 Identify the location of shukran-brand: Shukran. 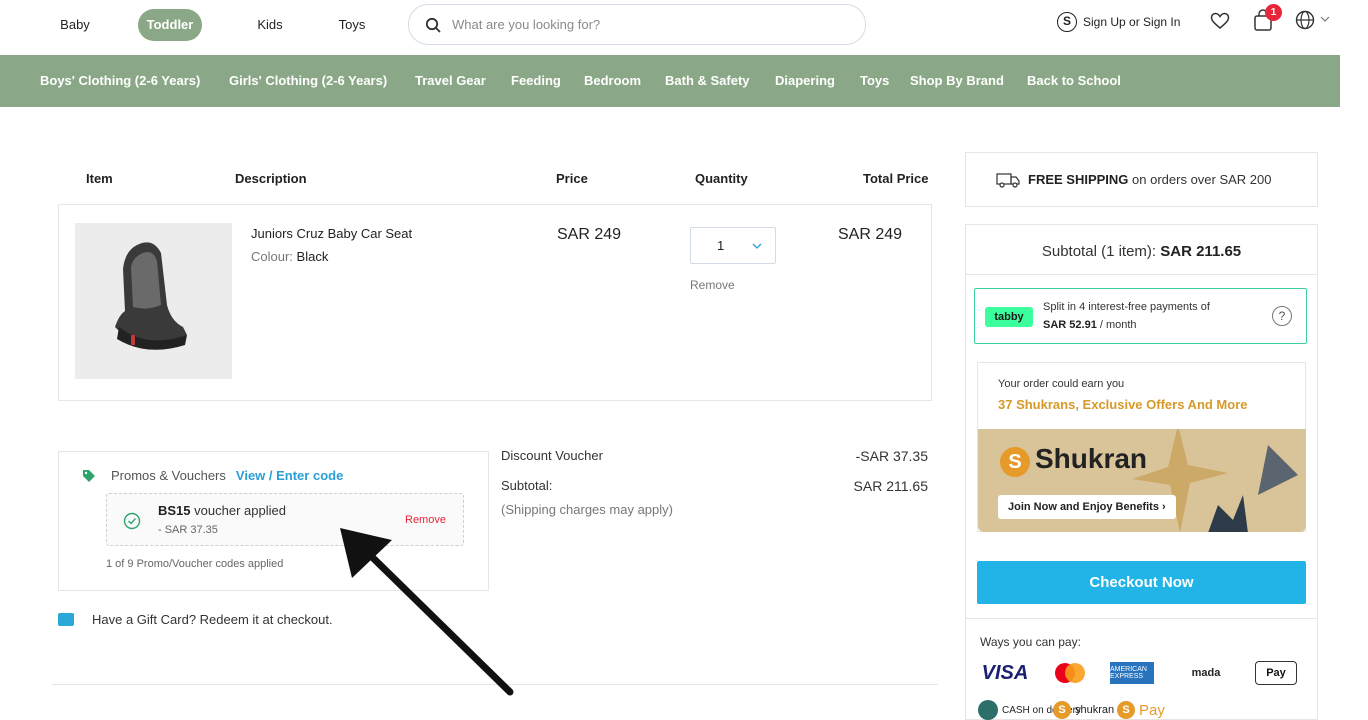
(1091, 458).